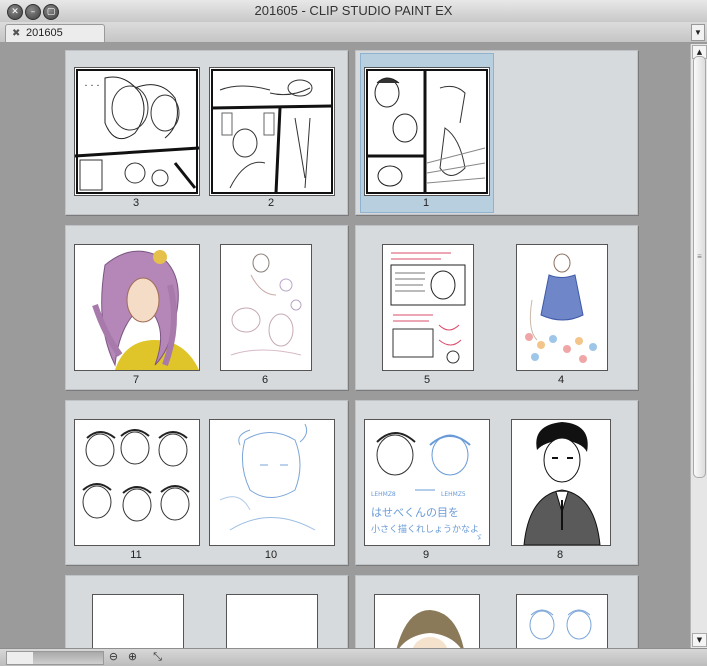 This screenshot has width=707, height=666. Describe the element at coordinates (699, 640) in the screenshot. I see `scroll-down-button: ▼` at that location.